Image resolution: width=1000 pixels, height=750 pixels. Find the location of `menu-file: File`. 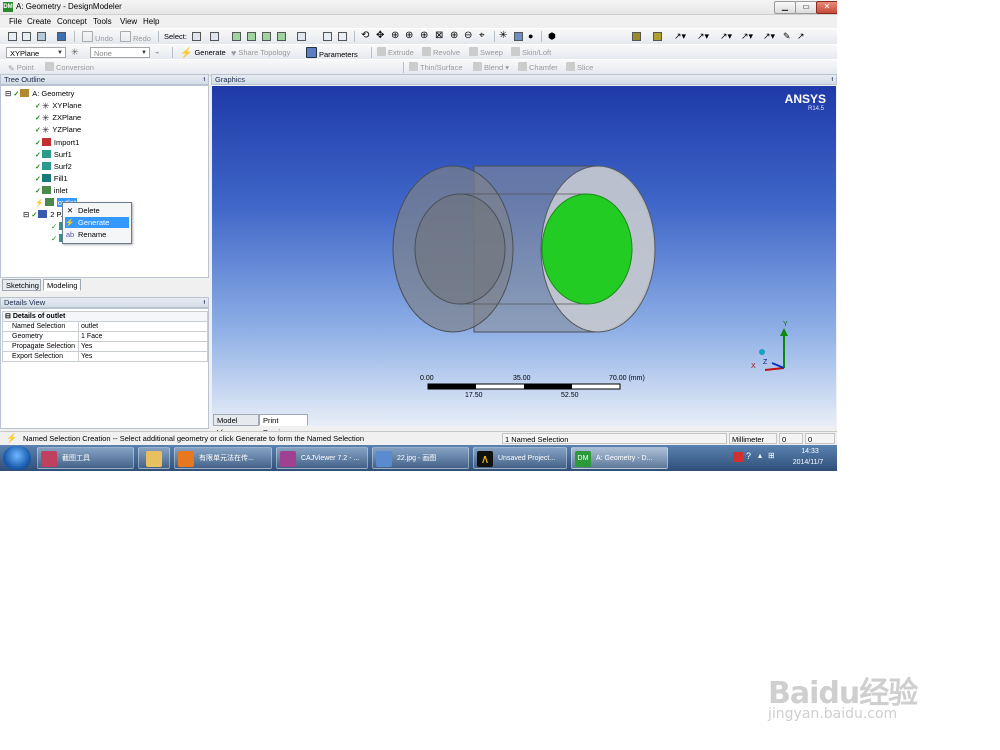

menu-file: File is located at coordinates (15, 21).